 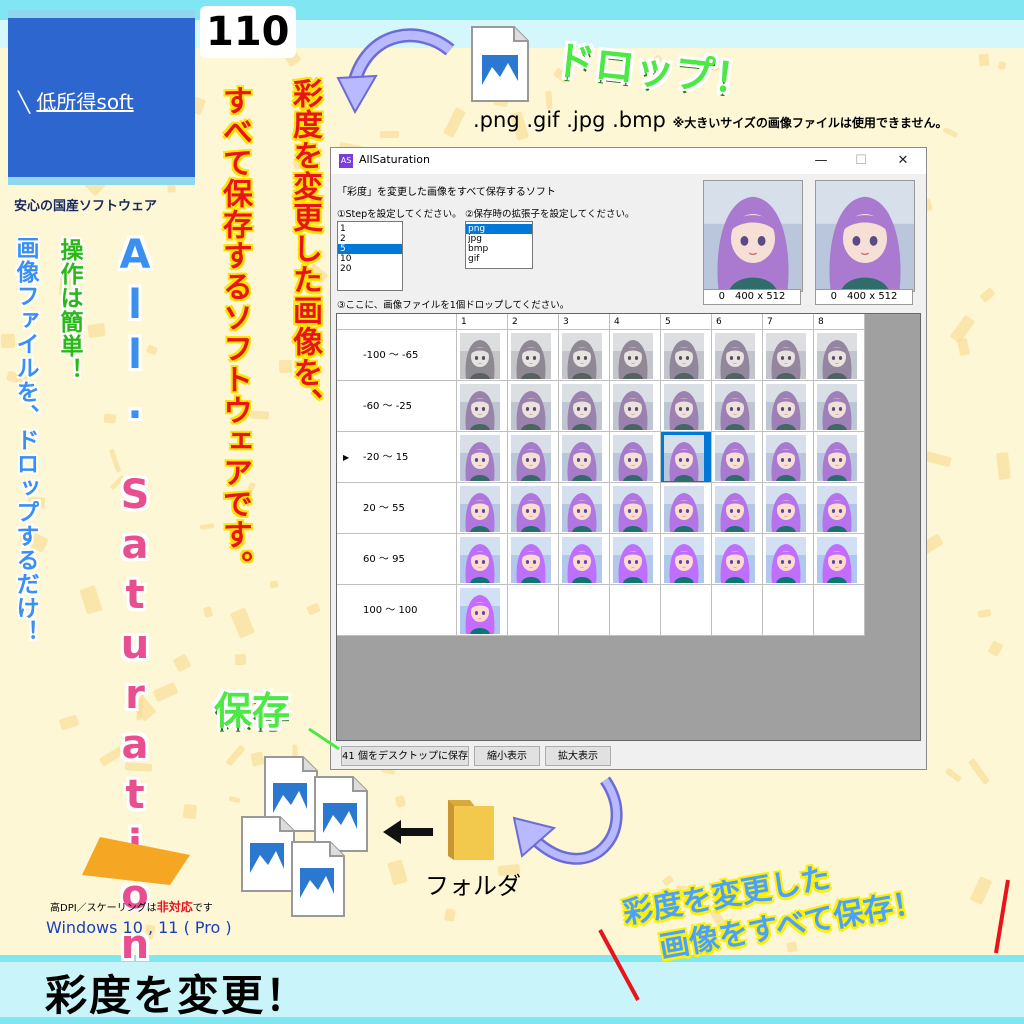 What do you see at coordinates (628, 161) in the screenshot?
I see `title-bar: AS AllSaturation — ☐ ✕` at bounding box center [628, 161].